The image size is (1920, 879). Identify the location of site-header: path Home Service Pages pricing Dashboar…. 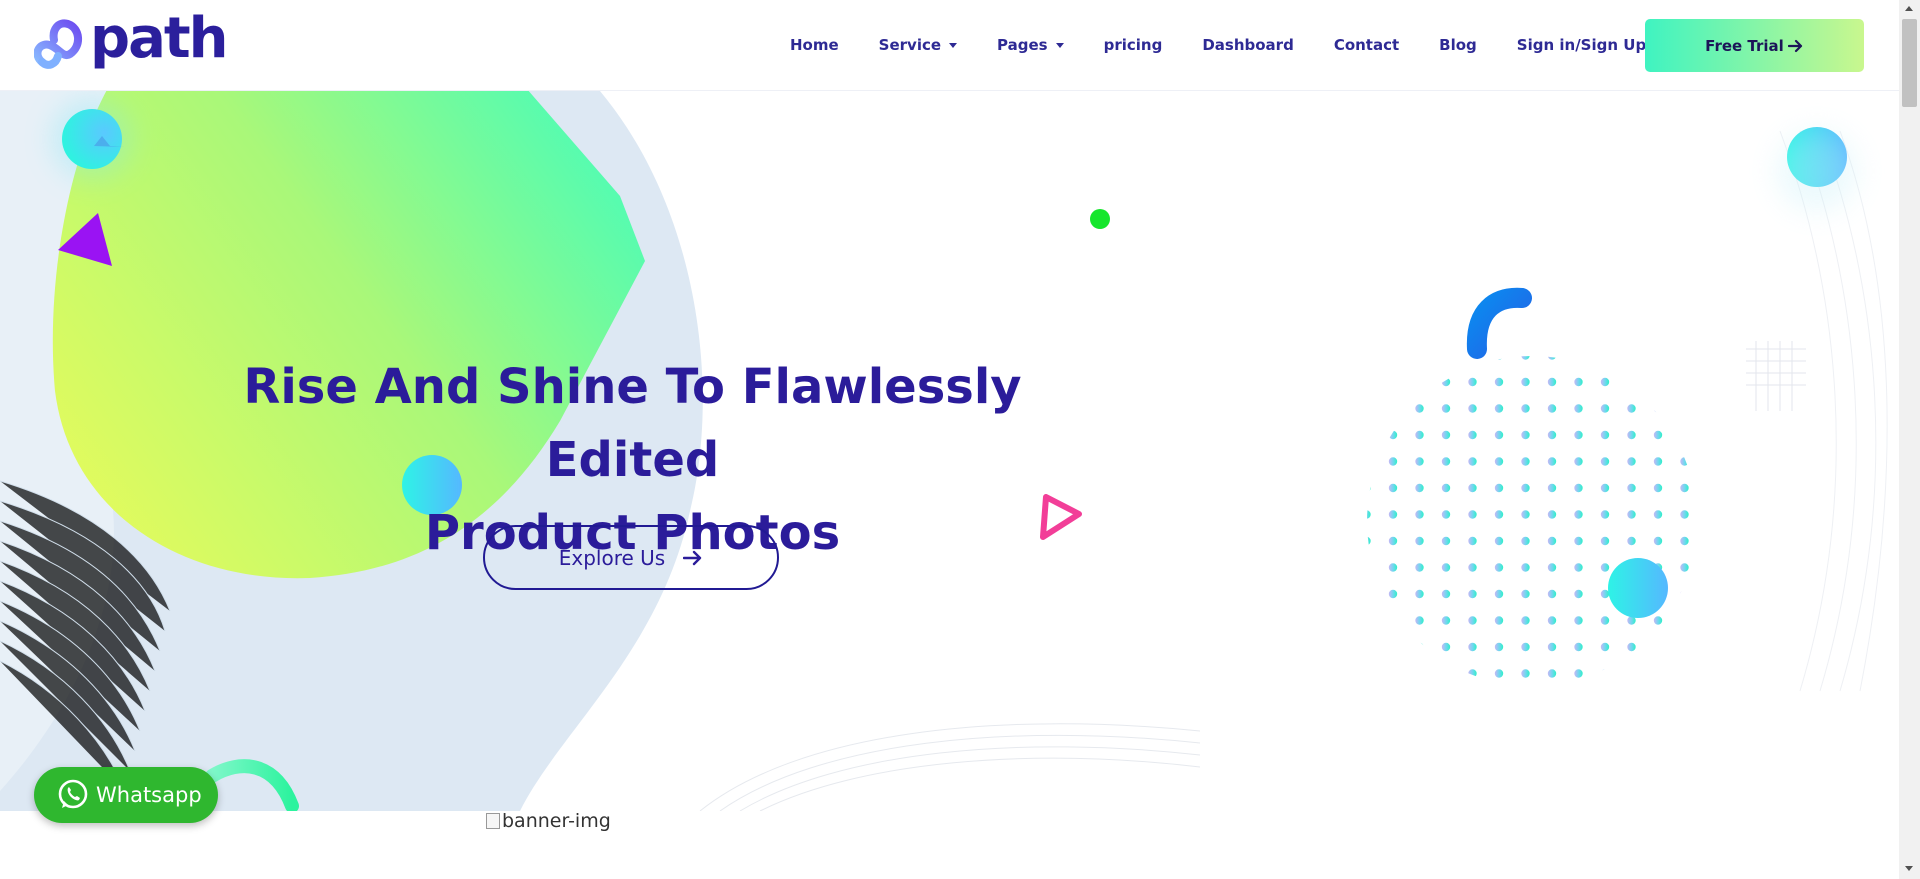
(949, 45).